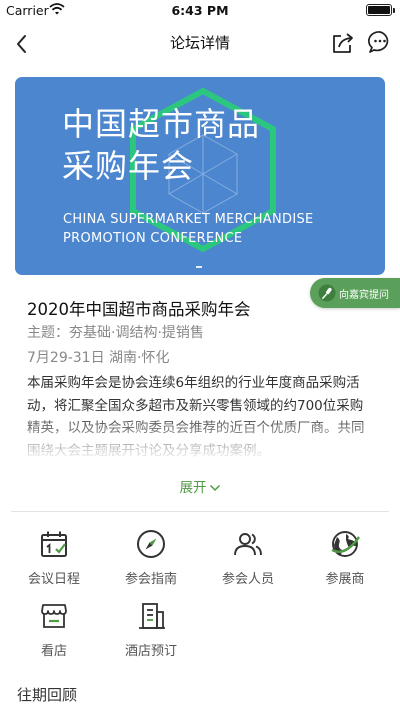  Describe the element at coordinates (212, 145) in the screenshot. I see `banner-title: 中国超市商品 采购年会` at that location.